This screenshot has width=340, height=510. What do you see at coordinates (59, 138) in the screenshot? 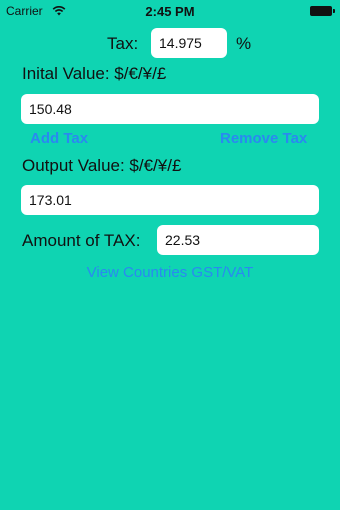
I see `add-tax-button: Add Tax` at bounding box center [59, 138].